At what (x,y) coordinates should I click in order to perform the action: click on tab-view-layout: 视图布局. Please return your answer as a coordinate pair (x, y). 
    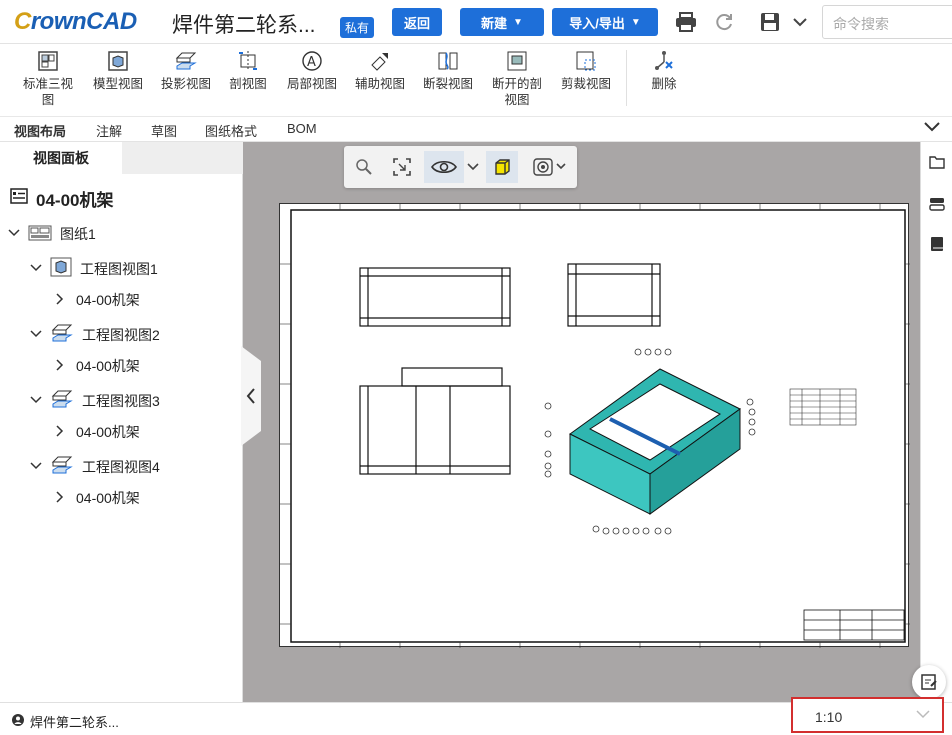
    Looking at the image, I should click on (40, 130).